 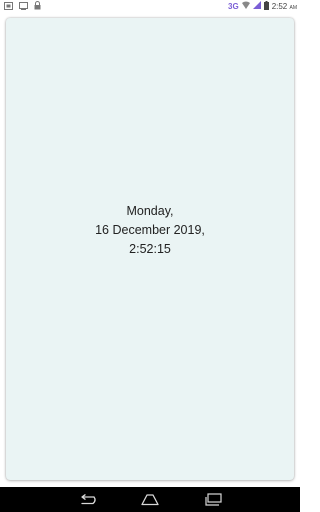 I want to click on system-indicators: 3G 2:52 AM, so click(x=262, y=6).